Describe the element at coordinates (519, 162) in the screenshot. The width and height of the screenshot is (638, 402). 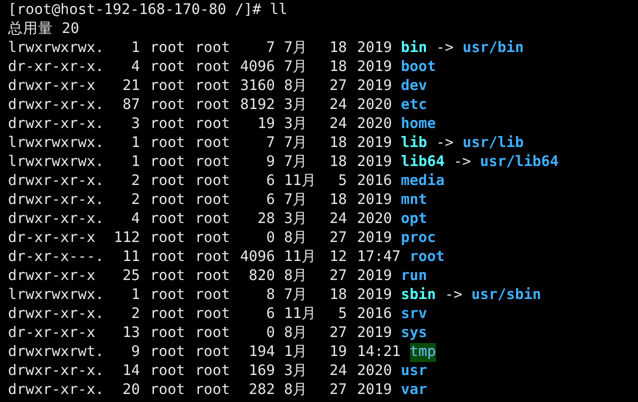
I see `link-target-text: usr/lib64` at that location.